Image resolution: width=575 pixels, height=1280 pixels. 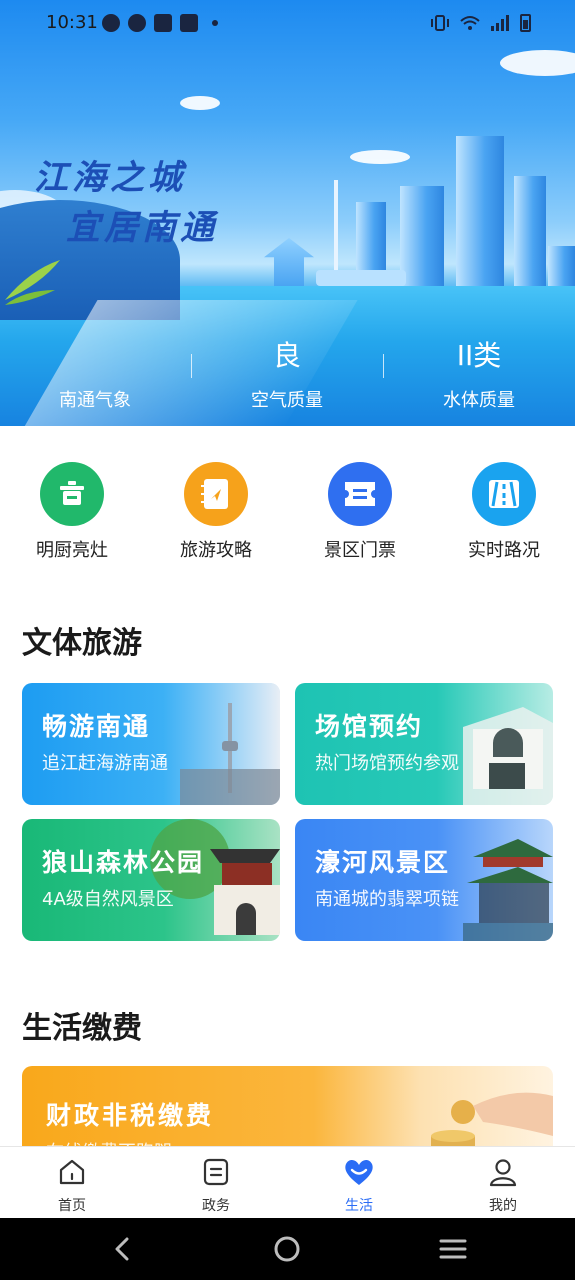 What do you see at coordinates (508, 756) in the screenshot?
I see `venue-building-image` at bounding box center [508, 756].